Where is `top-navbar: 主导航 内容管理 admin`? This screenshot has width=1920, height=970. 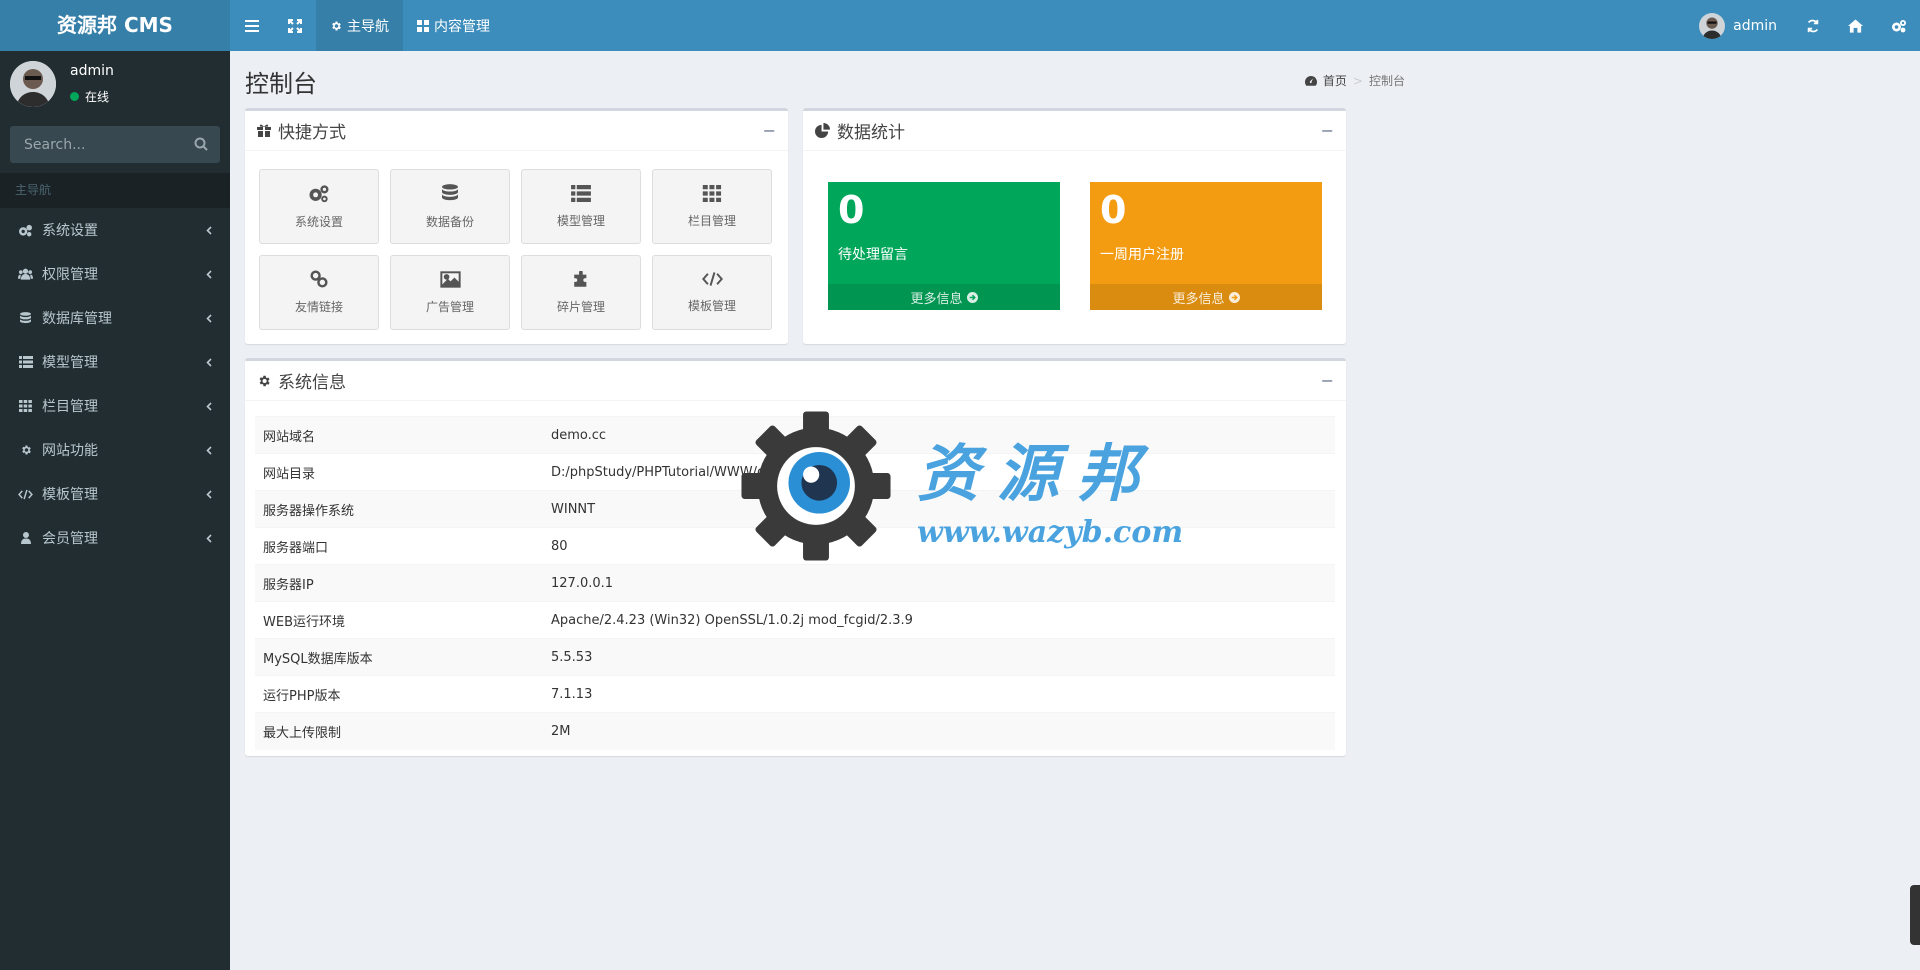 top-navbar: 主导航 内容管理 admin is located at coordinates (1075, 25).